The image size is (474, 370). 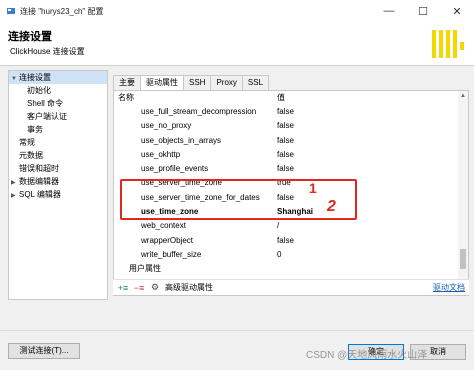 I want to click on annotation-2: 2, so click(x=331, y=206).